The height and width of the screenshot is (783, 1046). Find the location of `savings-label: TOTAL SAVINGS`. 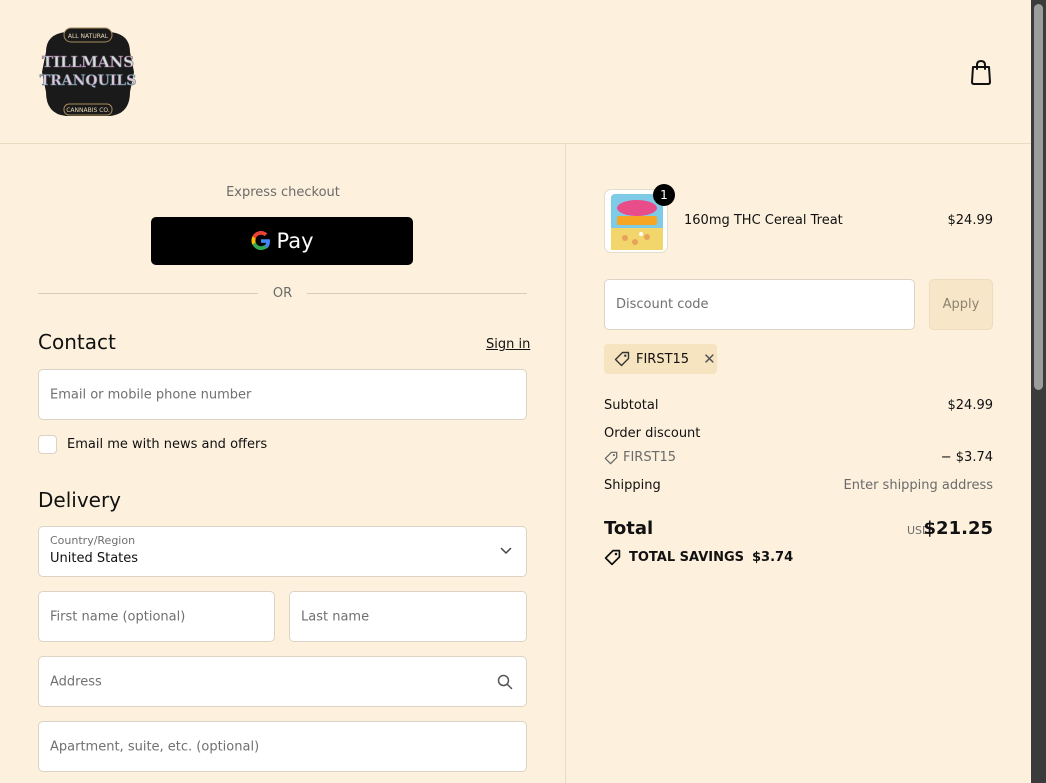

savings-label: TOTAL SAVINGS is located at coordinates (687, 557).